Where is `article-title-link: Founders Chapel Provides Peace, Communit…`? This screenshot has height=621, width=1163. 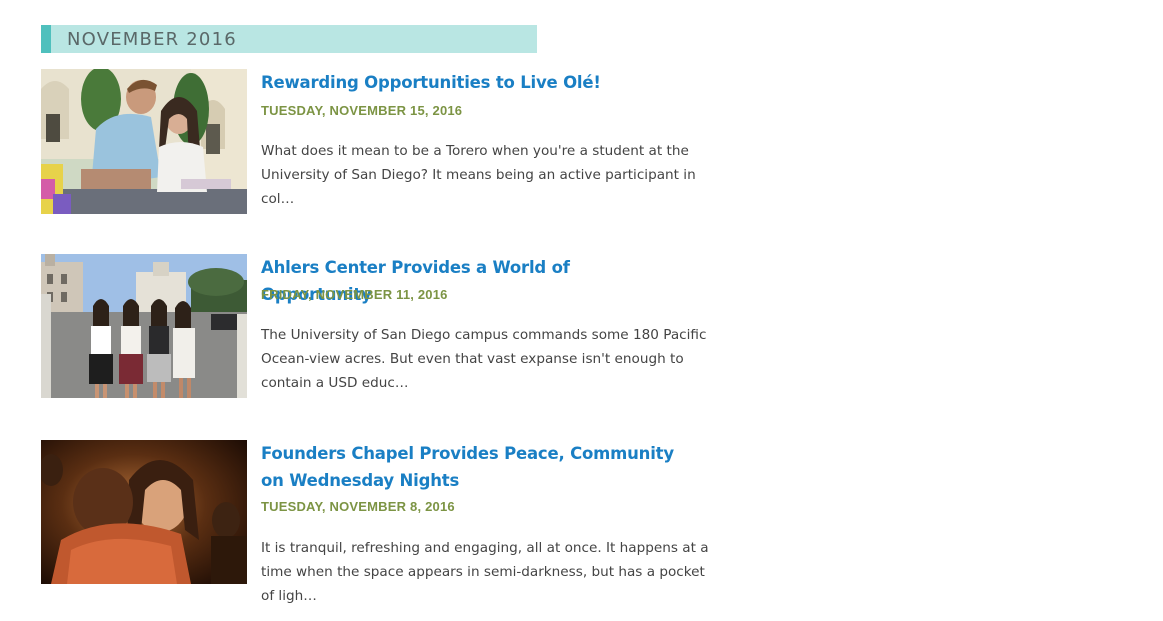
article-title-link: Founders Chapel Provides Peace, Communit… is located at coordinates (471, 467).